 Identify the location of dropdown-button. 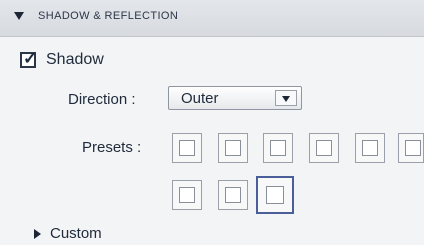
(286, 98).